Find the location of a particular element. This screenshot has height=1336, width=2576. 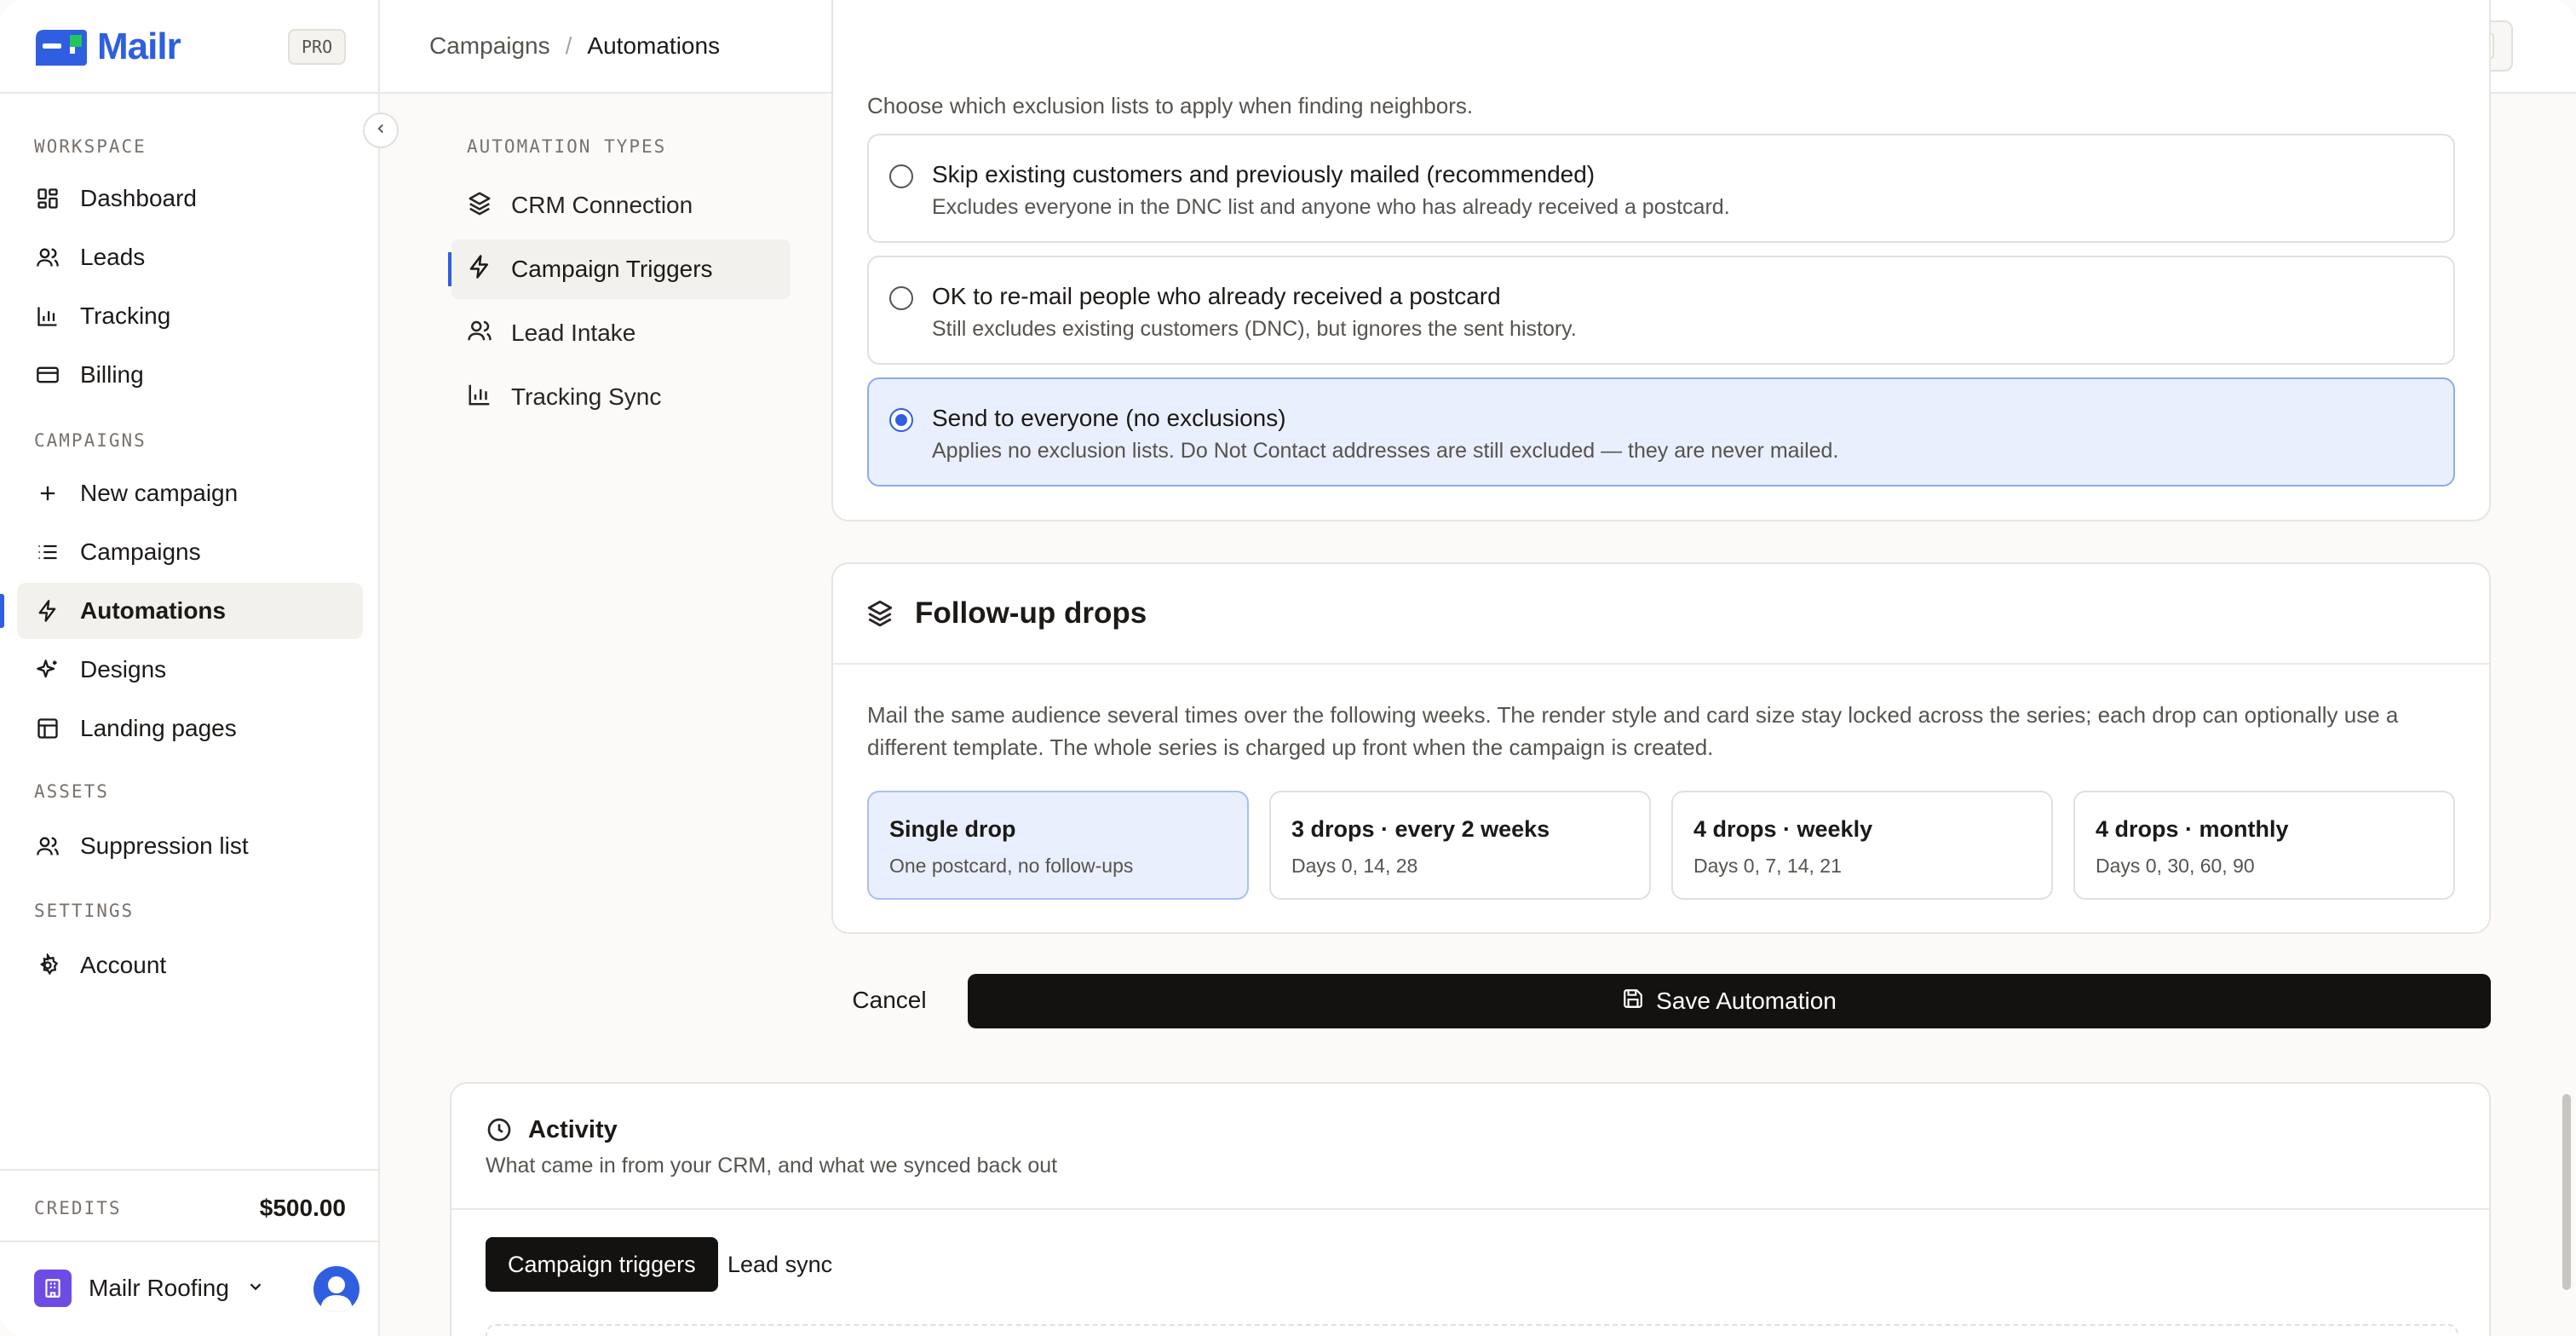

clock-icon is located at coordinates (500, 1132).